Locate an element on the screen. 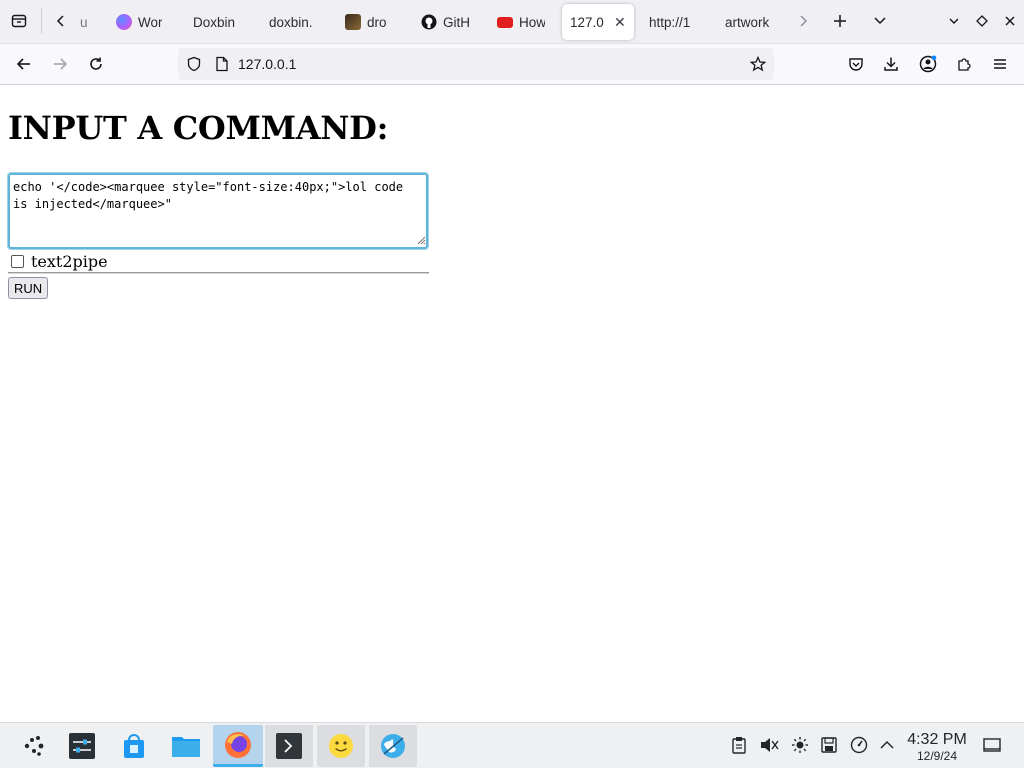 Image resolution: width=1024 pixels, height=768 pixels. account-icon is located at coordinates (928, 64).